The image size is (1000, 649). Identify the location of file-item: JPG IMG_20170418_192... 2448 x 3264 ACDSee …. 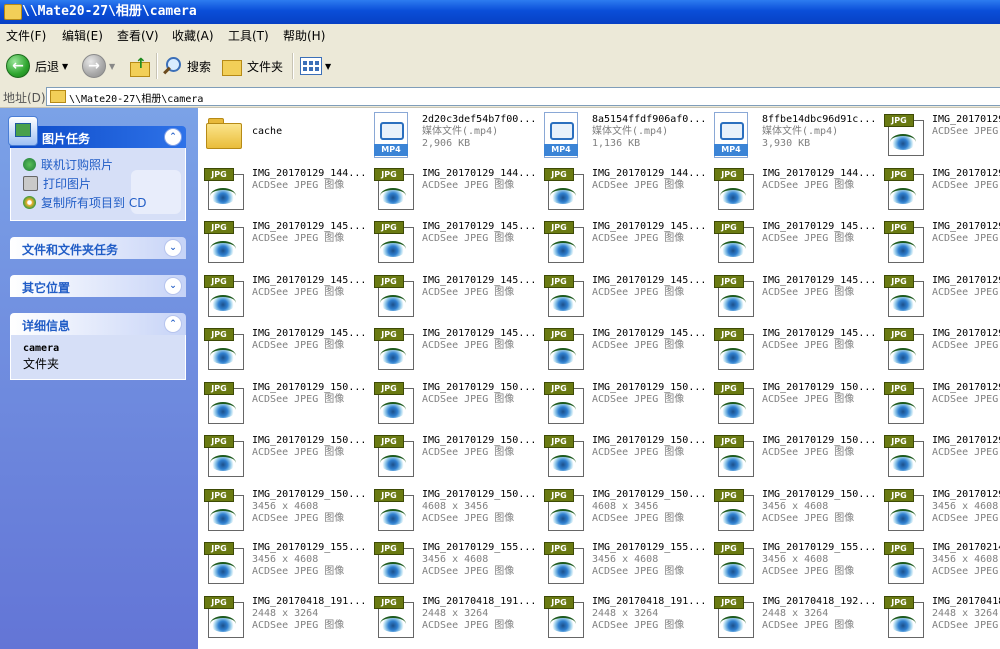
(793, 619).